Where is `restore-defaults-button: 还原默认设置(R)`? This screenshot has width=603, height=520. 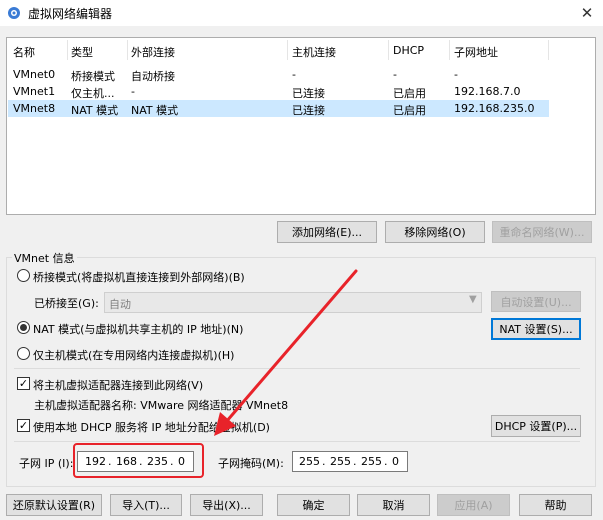 restore-defaults-button: 还原默认设置(R) is located at coordinates (54, 505).